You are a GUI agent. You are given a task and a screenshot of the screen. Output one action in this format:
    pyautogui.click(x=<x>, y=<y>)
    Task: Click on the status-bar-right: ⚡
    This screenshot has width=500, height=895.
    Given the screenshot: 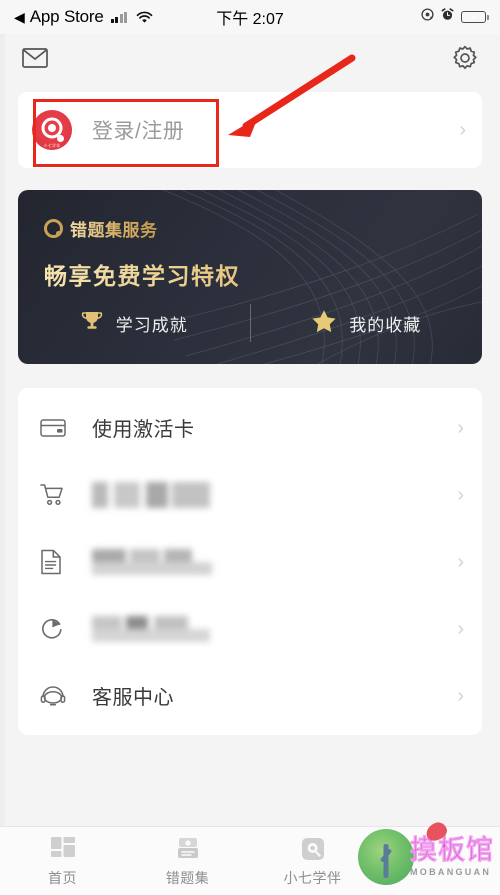 What is the action you would take?
    pyautogui.click(x=455, y=17)
    